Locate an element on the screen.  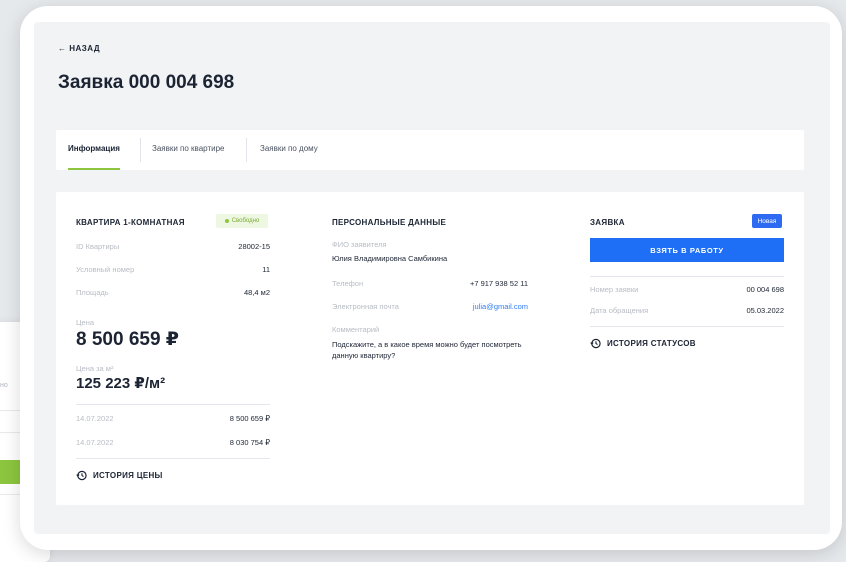
request-date-label: Дата обращения is located at coordinates (619, 310).